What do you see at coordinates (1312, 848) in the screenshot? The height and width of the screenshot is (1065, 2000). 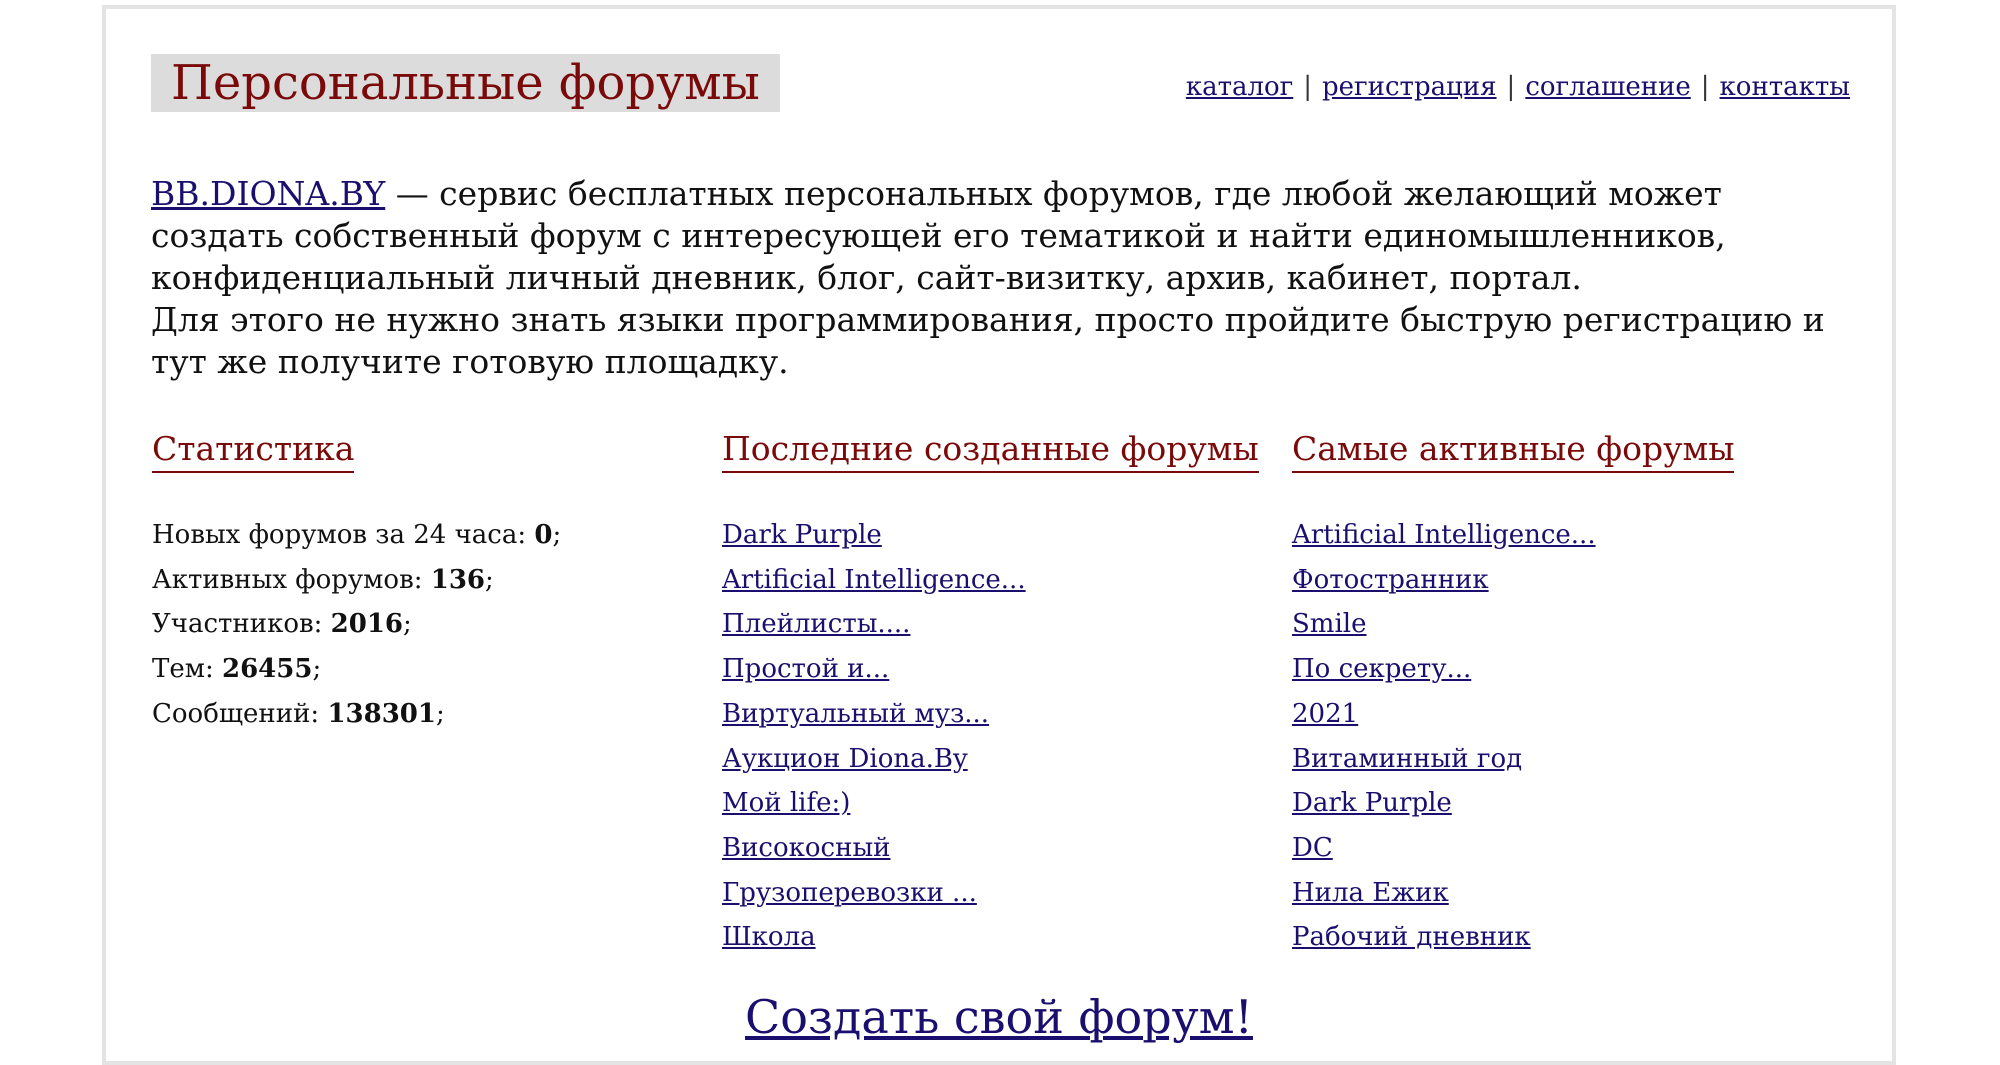 I see `forum-link: DC` at bounding box center [1312, 848].